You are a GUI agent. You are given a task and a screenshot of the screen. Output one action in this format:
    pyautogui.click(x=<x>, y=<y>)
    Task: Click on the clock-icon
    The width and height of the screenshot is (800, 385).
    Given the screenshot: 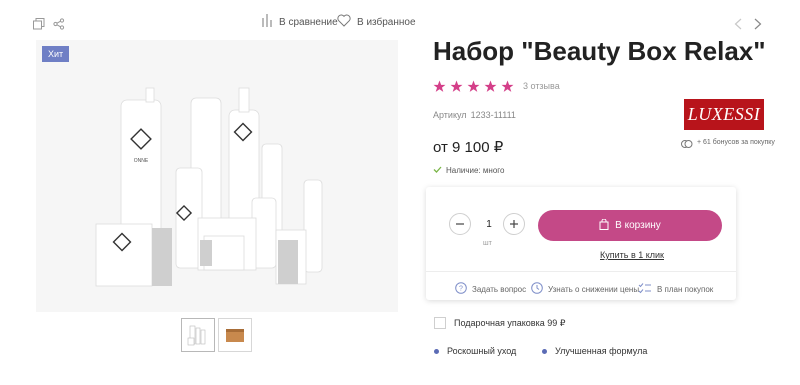 What is the action you would take?
    pyautogui.click(x=537, y=289)
    